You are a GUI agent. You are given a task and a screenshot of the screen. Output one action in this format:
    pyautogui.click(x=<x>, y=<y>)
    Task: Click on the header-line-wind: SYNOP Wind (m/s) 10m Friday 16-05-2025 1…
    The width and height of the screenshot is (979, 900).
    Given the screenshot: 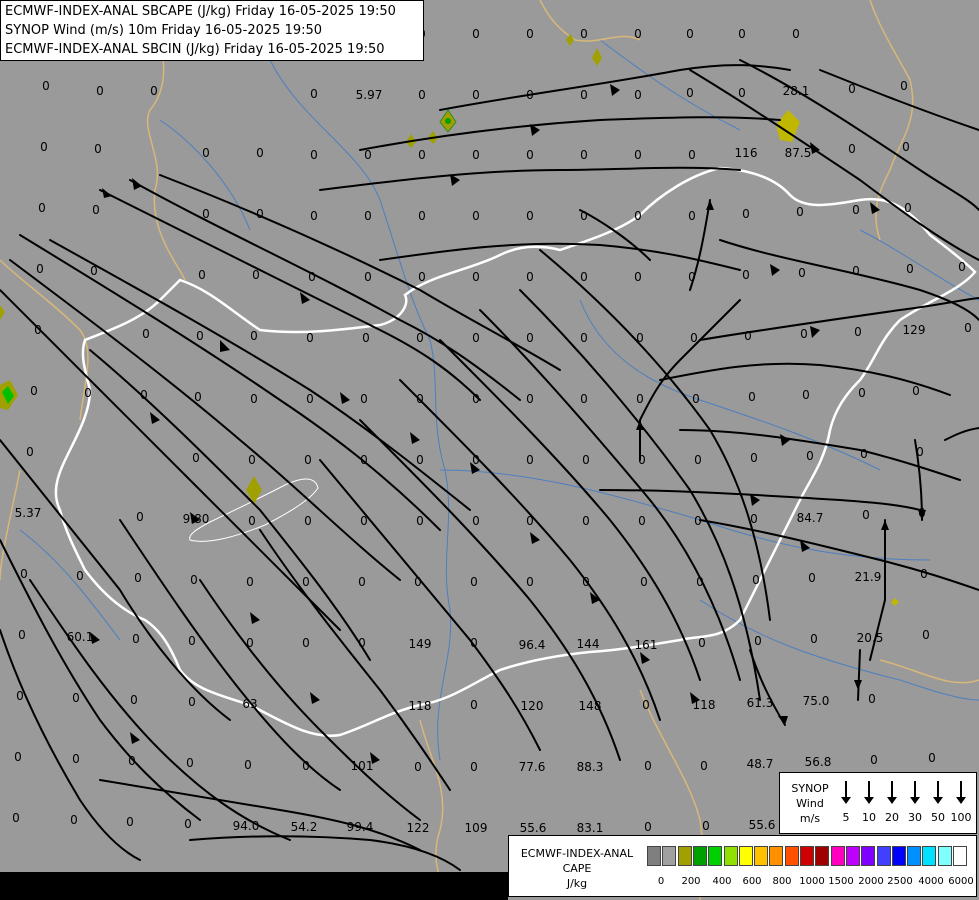 What is the action you would take?
    pyautogui.click(x=164, y=30)
    